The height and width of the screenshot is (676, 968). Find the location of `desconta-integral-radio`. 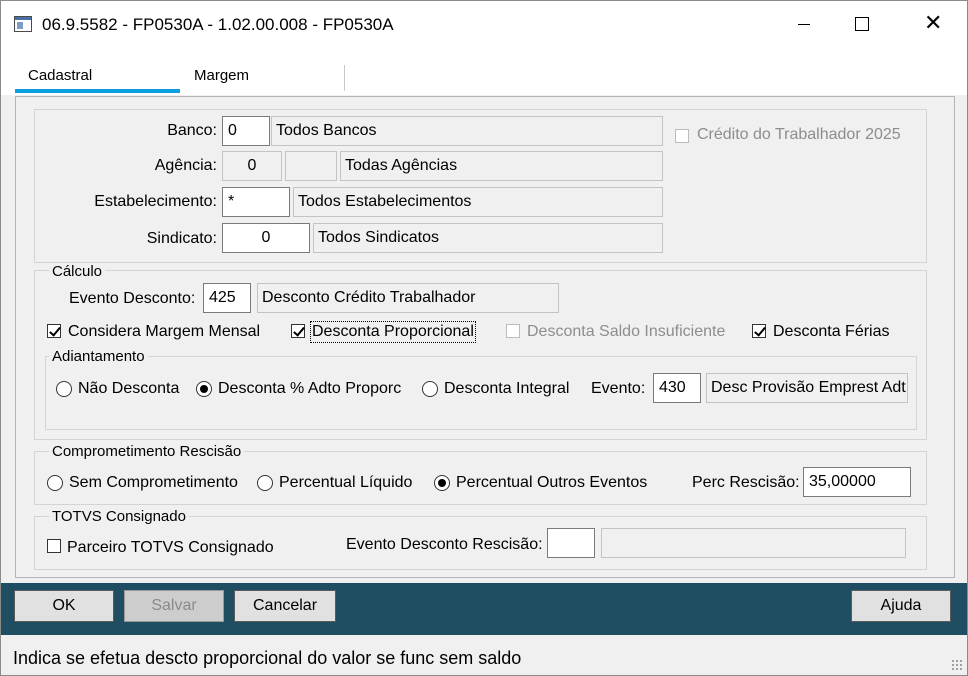

desconta-integral-radio is located at coordinates (430, 389).